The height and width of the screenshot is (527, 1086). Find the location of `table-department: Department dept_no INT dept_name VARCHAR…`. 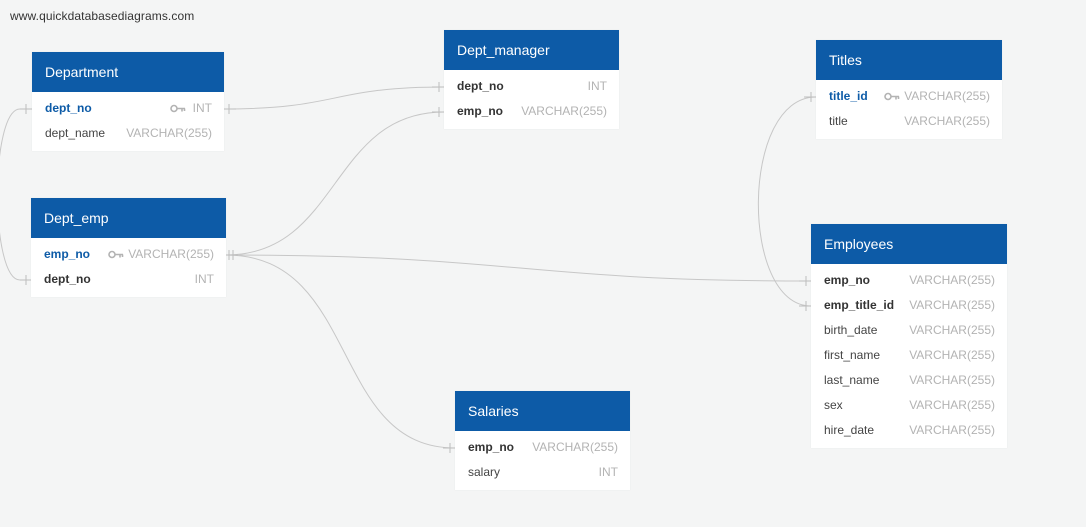

table-department: Department dept_no INT dept_name VARCHAR… is located at coordinates (128, 101).